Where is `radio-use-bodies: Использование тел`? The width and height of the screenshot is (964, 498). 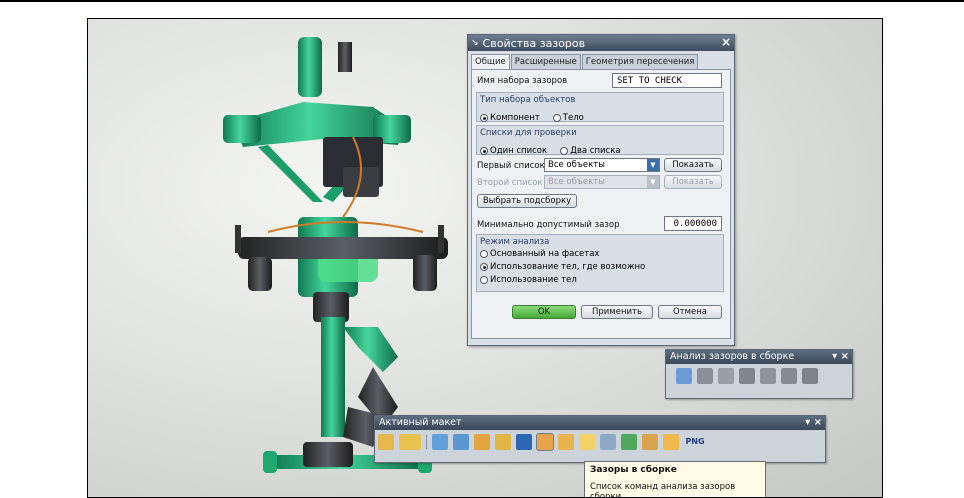
radio-use-bodies: Использование тел is located at coordinates (601, 280).